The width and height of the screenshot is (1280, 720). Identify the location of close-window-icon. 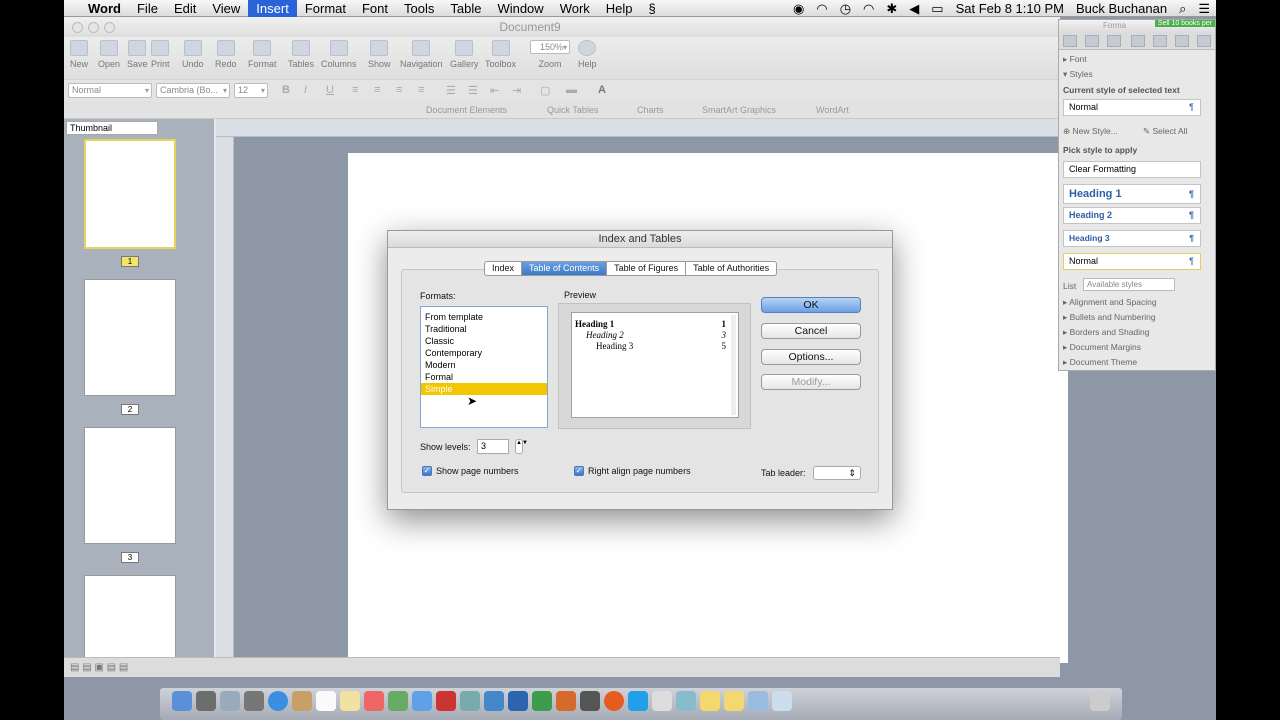
(77, 27).